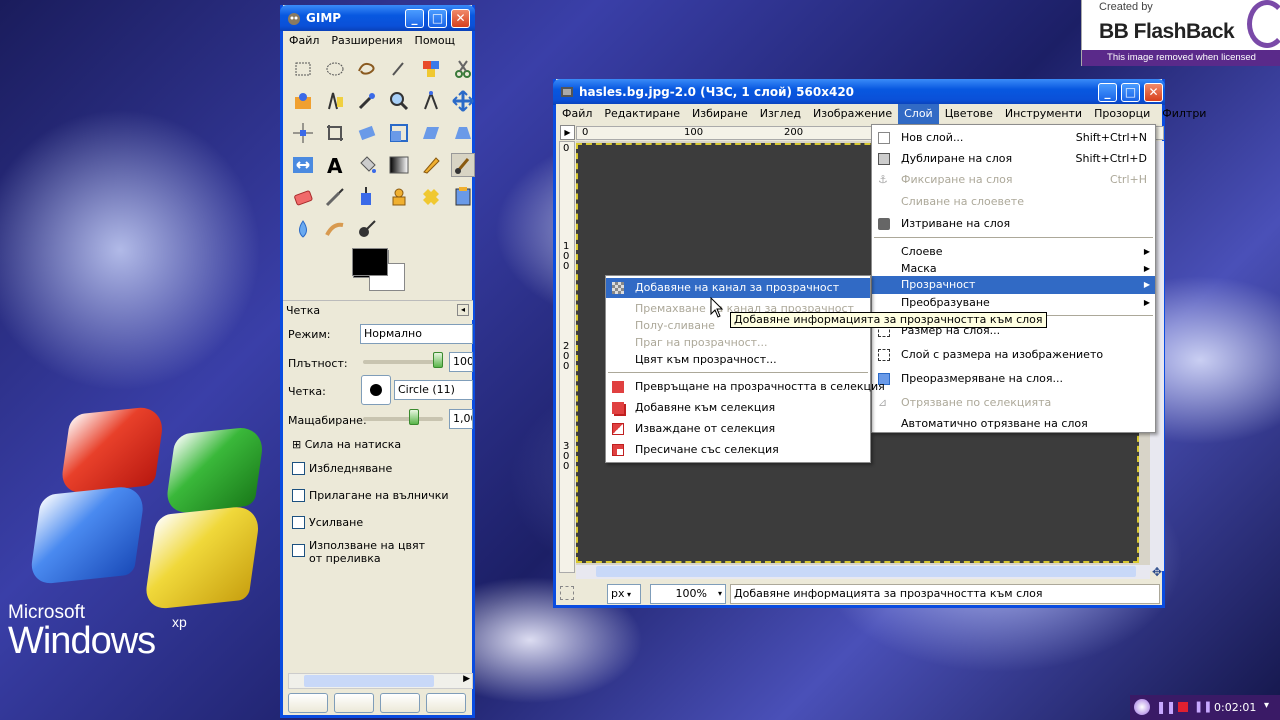 The height and width of the screenshot is (720, 1280). What do you see at coordinates (335, 69) in the screenshot?
I see `ellipse-select-tool-icon` at bounding box center [335, 69].